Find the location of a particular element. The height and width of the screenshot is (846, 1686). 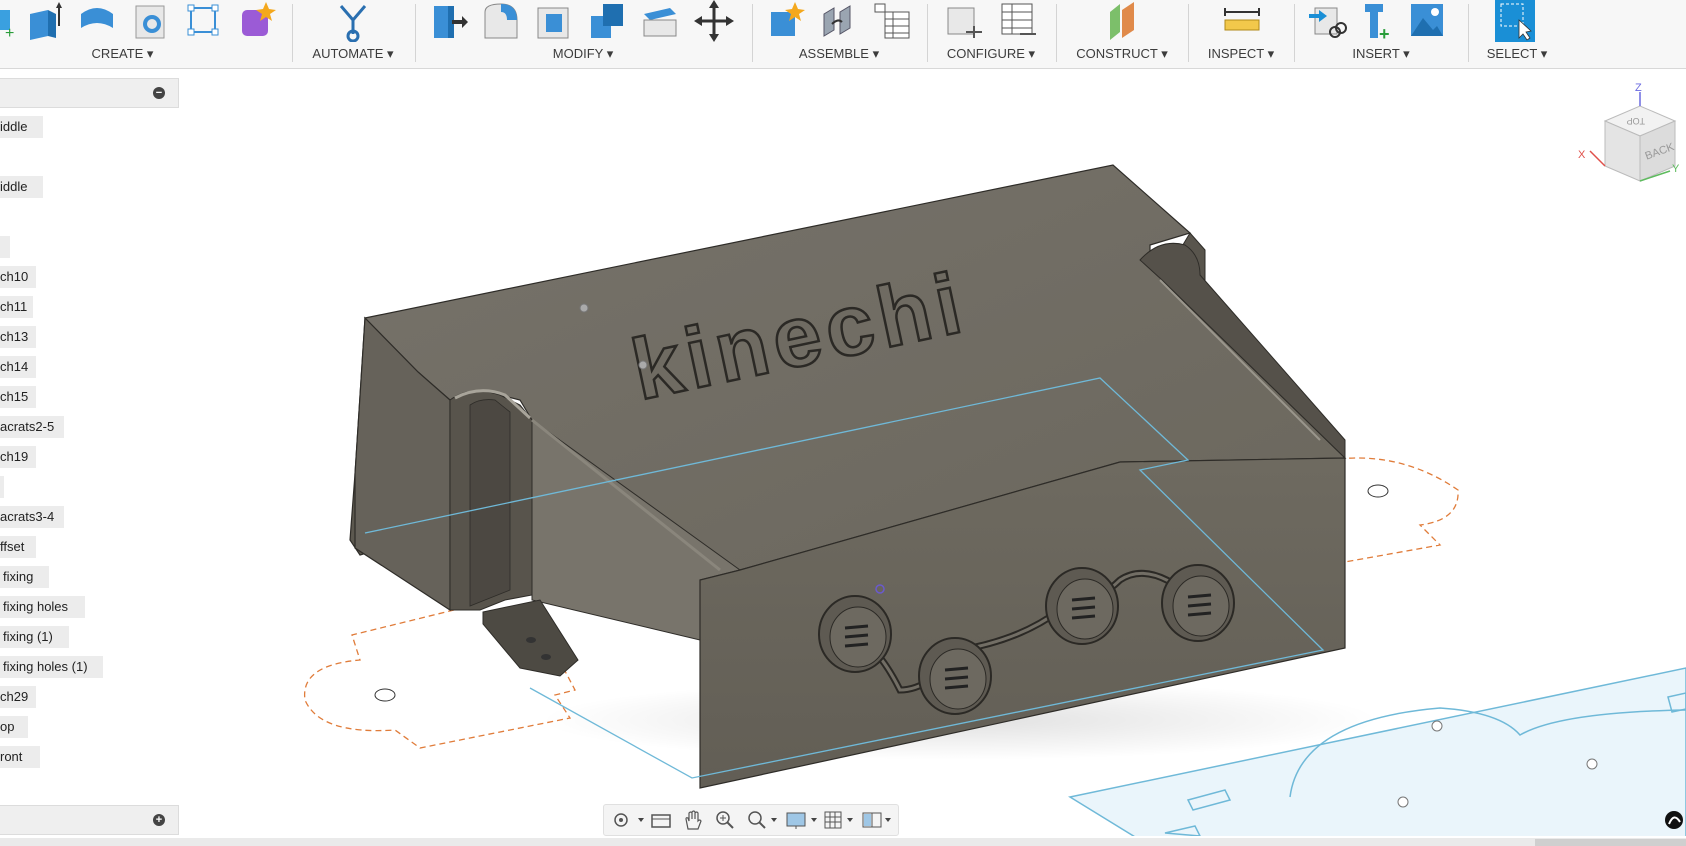

comments-panel-header: + is located at coordinates (89, 820).